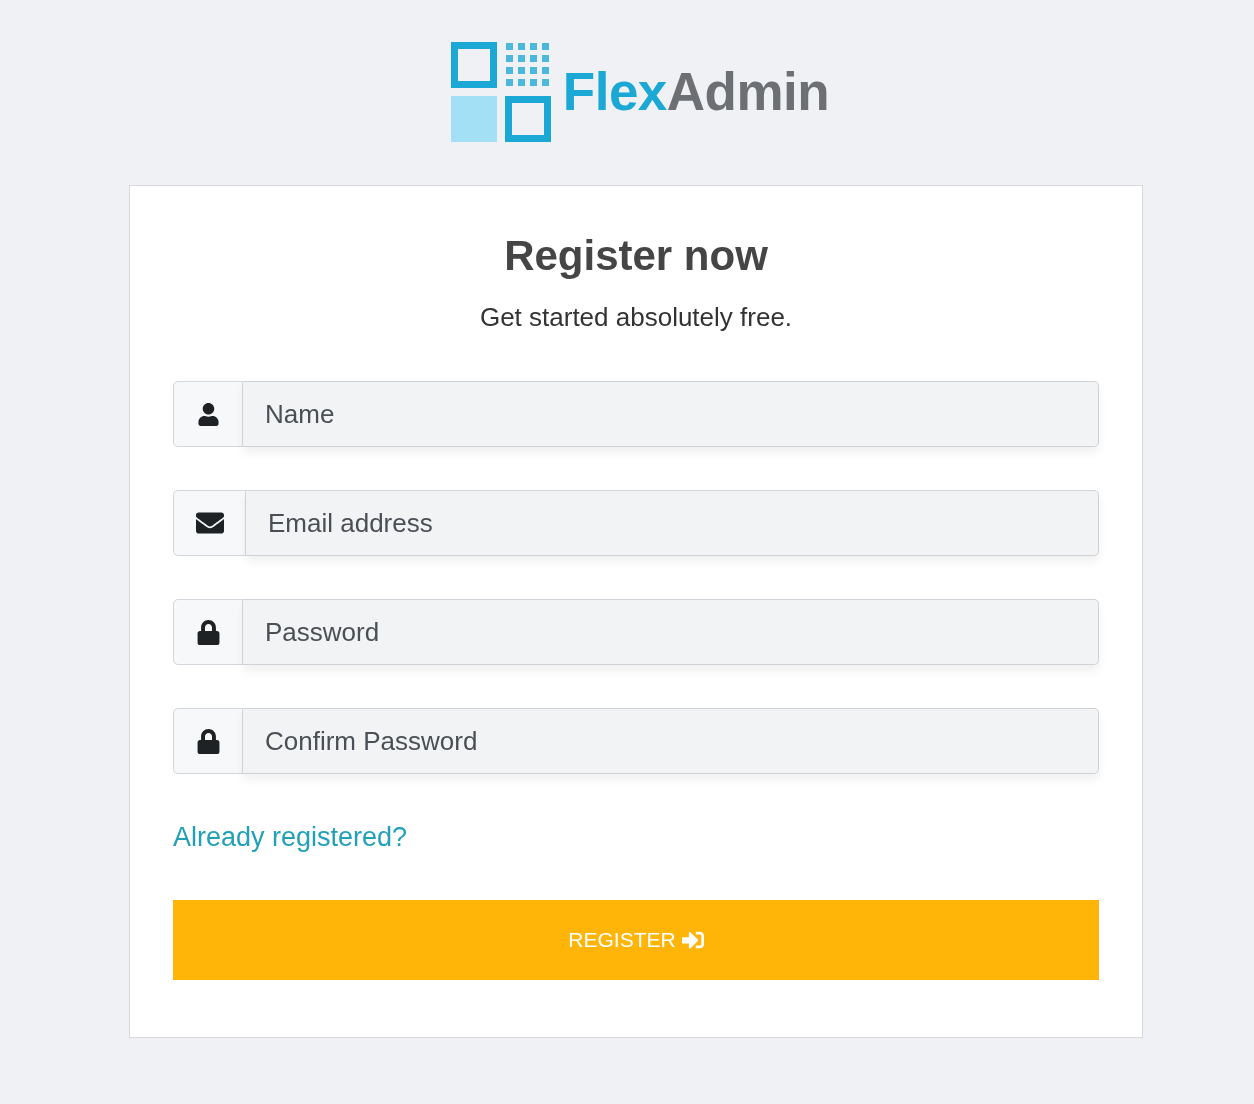 The image size is (1254, 1104). Describe the element at coordinates (636, 256) in the screenshot. I see `page-heading: Register now` at that location.